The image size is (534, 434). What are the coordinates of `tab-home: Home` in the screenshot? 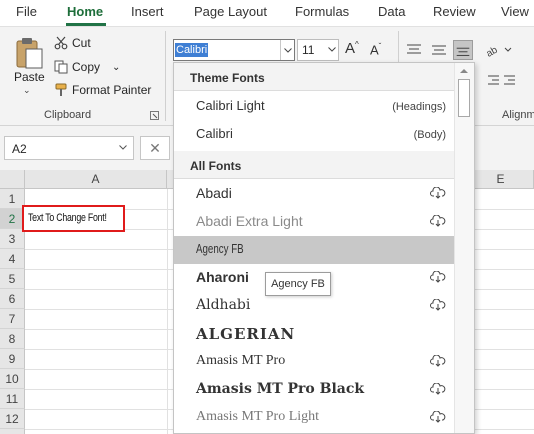 It's located at (85, 11).